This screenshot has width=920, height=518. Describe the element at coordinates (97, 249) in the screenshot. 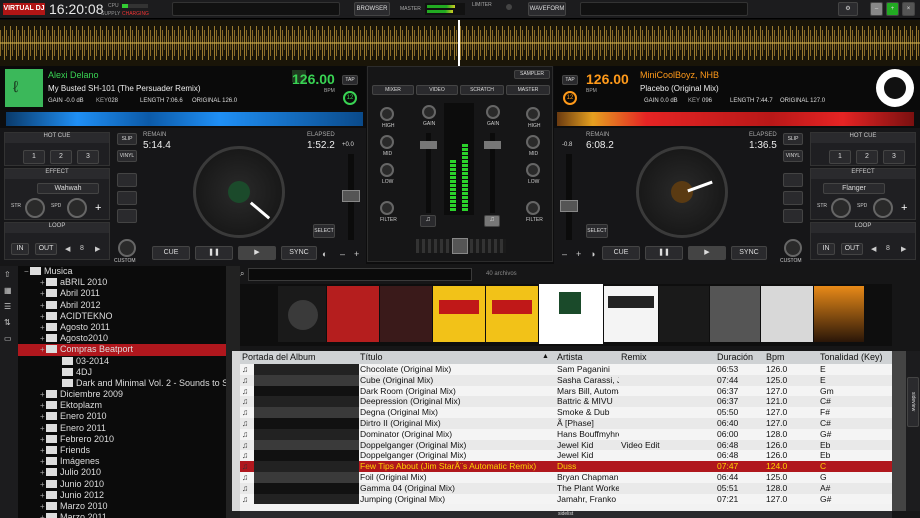

I see `left-loop-next: ▶` at that location.